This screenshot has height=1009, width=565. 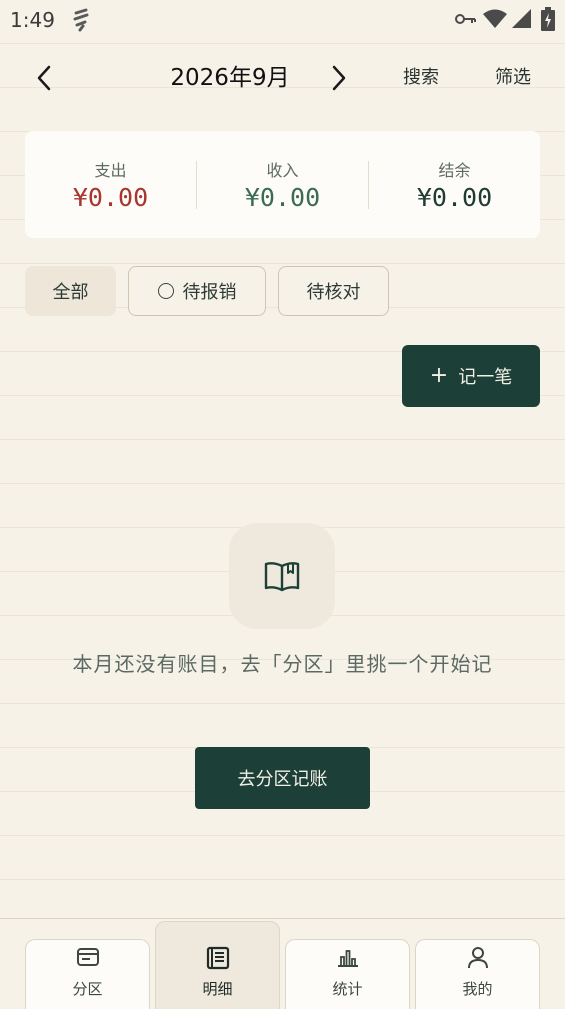 I want to click on filter-chip-pending-reimburse: 待报销, so click(x=197, y=291).